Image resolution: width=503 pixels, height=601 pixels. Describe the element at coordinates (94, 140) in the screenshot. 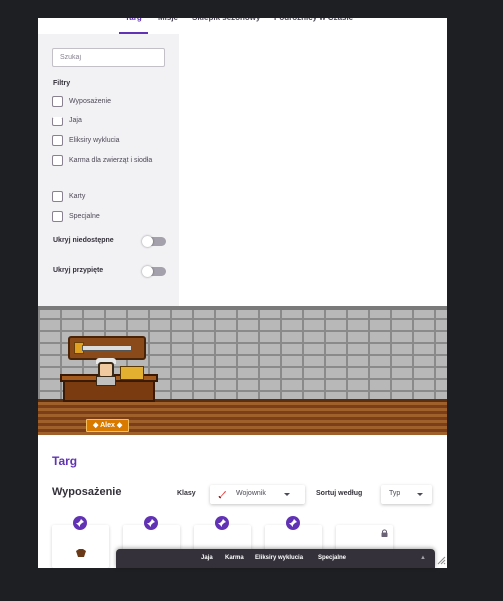

I see `filter-label: Eliksiry wyklucia` at that location.